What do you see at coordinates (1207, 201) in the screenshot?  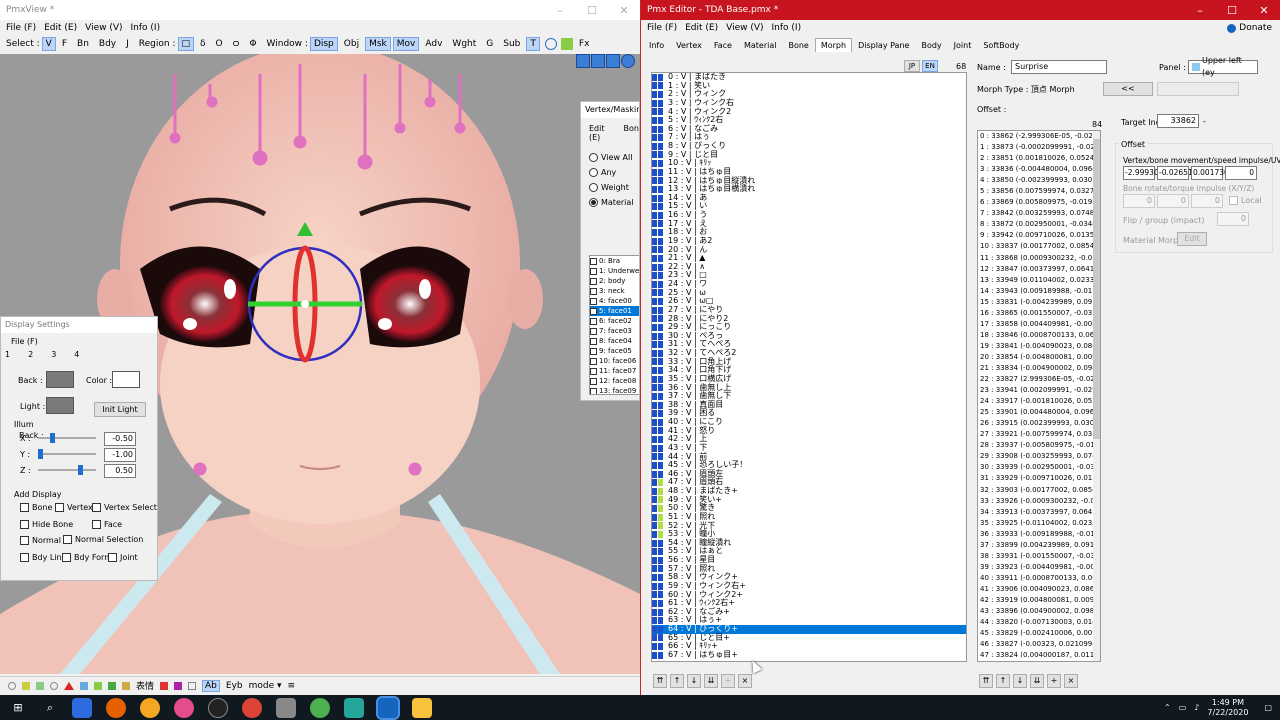 I see `bone-rotate-z: 0` at bounding box center [1207, 201].